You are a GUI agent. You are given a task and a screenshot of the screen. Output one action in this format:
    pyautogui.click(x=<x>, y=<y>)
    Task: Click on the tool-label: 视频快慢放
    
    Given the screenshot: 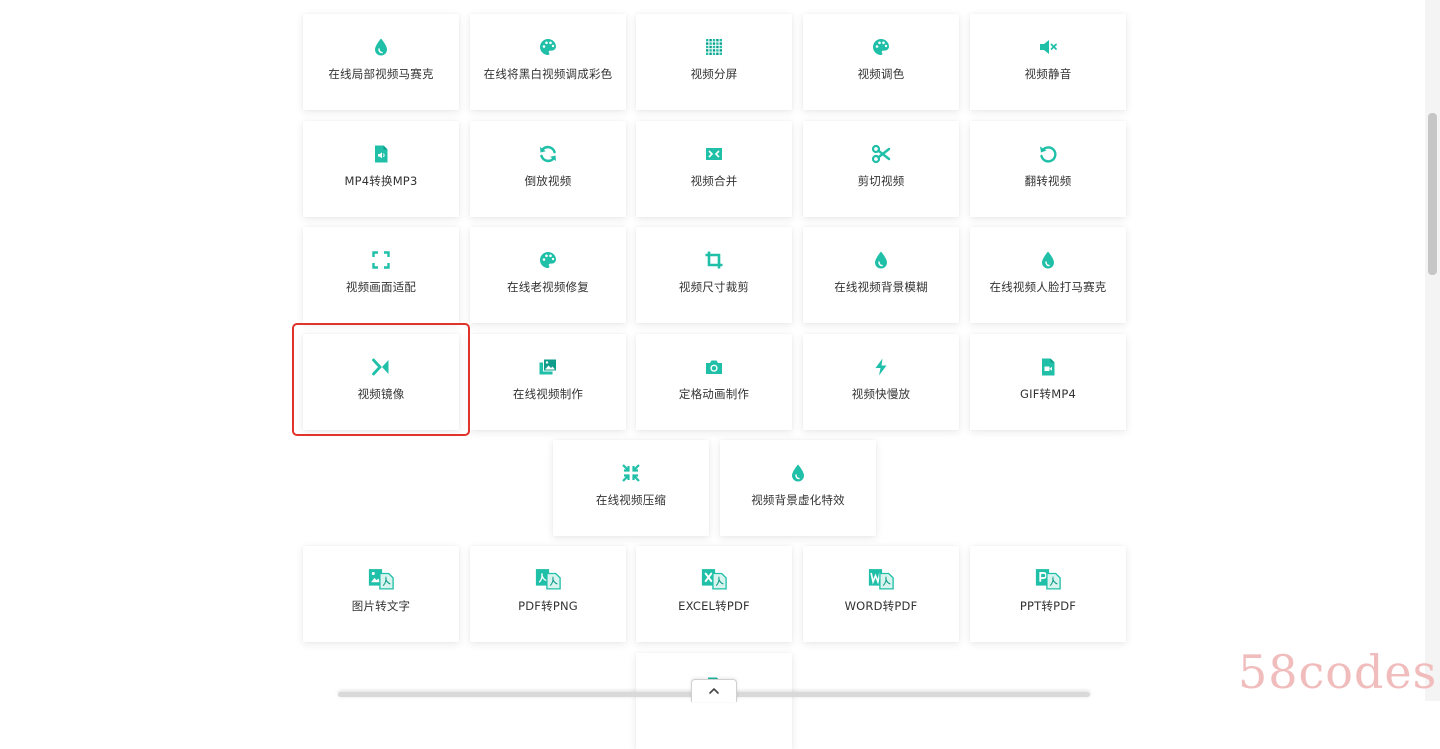 What is the action you would take?
    pyautogui.click(x=881, y=394)
    